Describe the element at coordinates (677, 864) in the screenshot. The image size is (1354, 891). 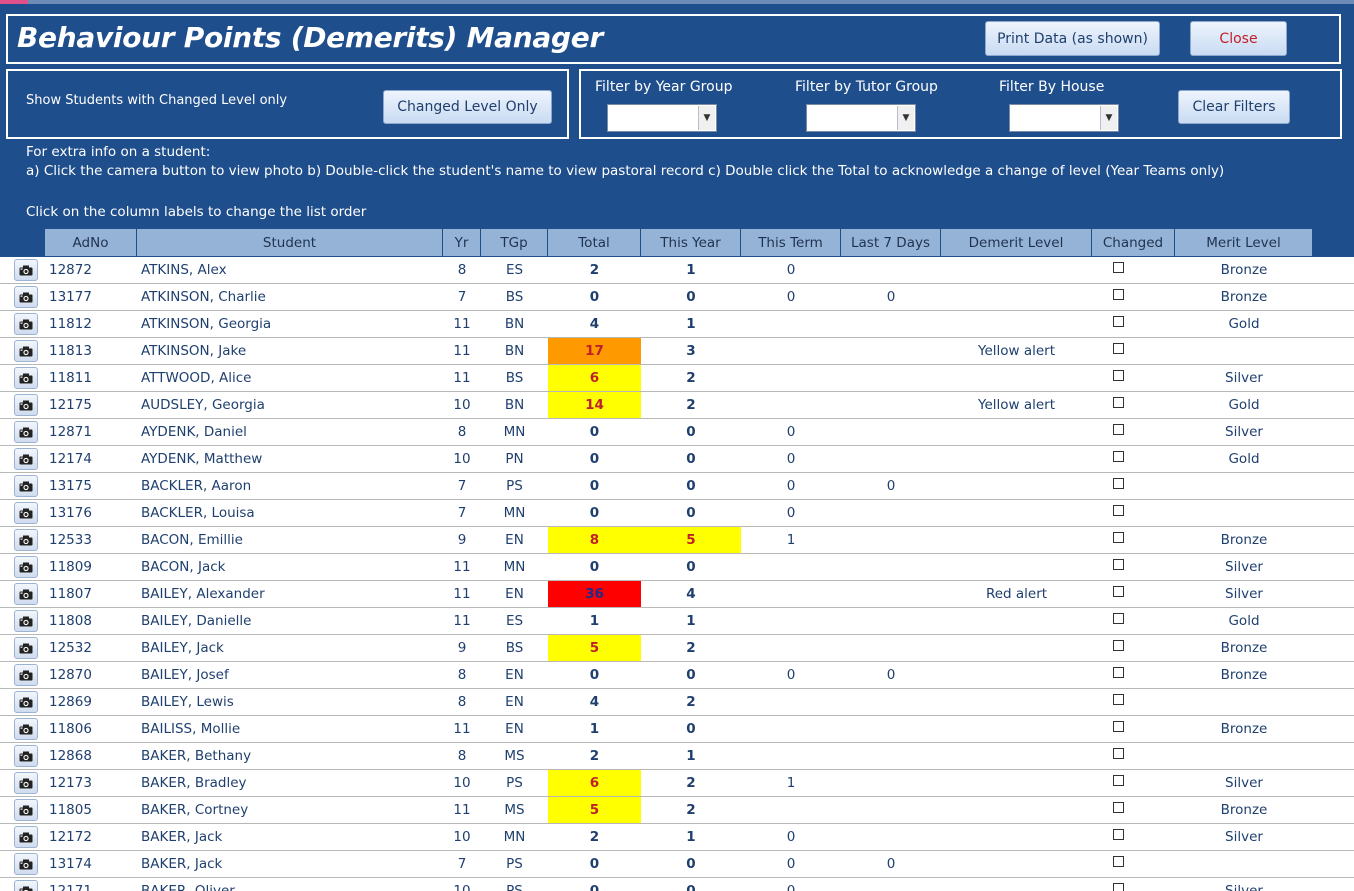
I see `table-row: 13174 BAKER, Jack 7 PS 0 0 0 0` at that location.